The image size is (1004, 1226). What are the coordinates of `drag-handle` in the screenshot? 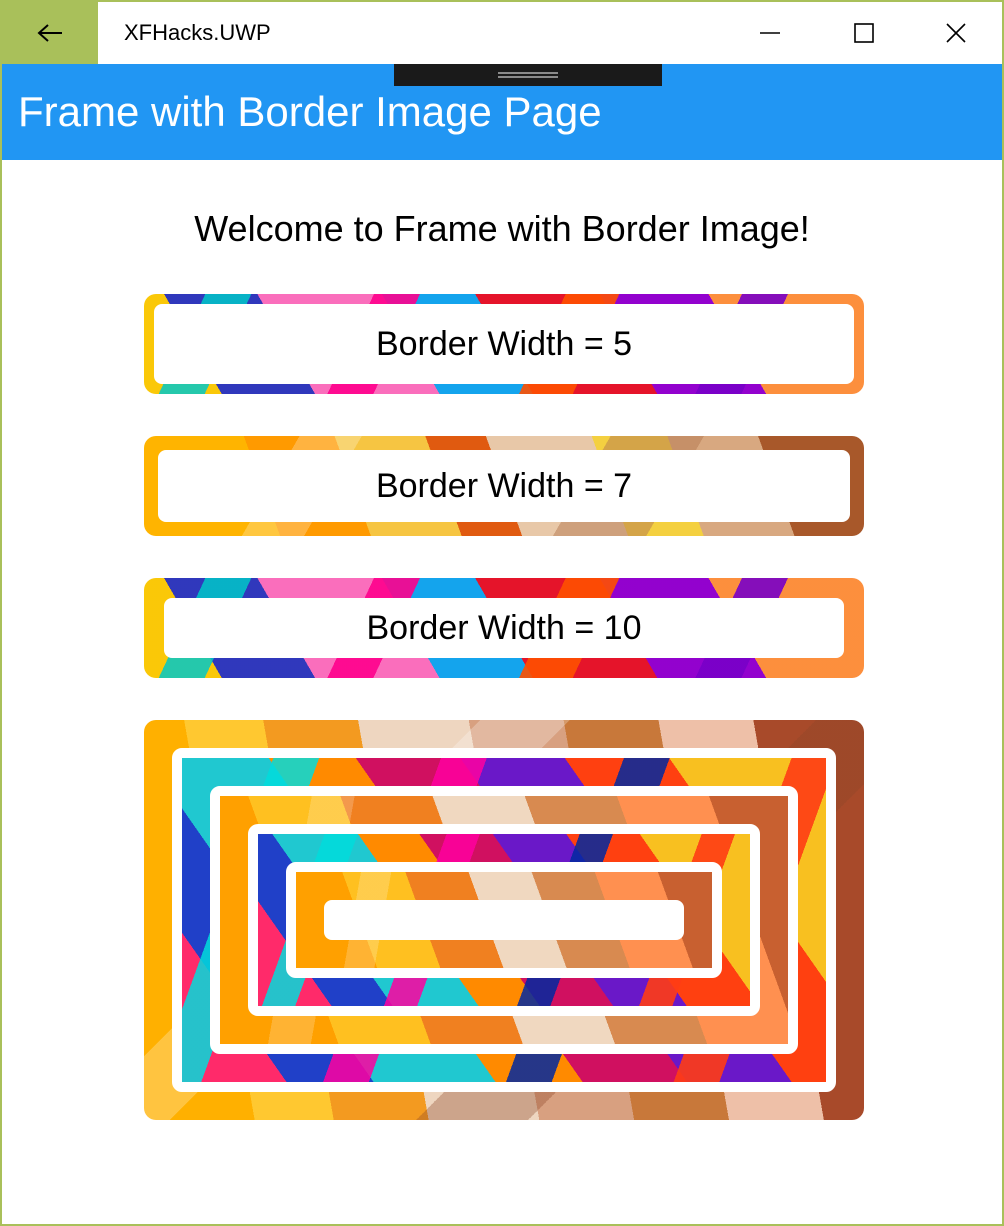 It's located at (528, 75).